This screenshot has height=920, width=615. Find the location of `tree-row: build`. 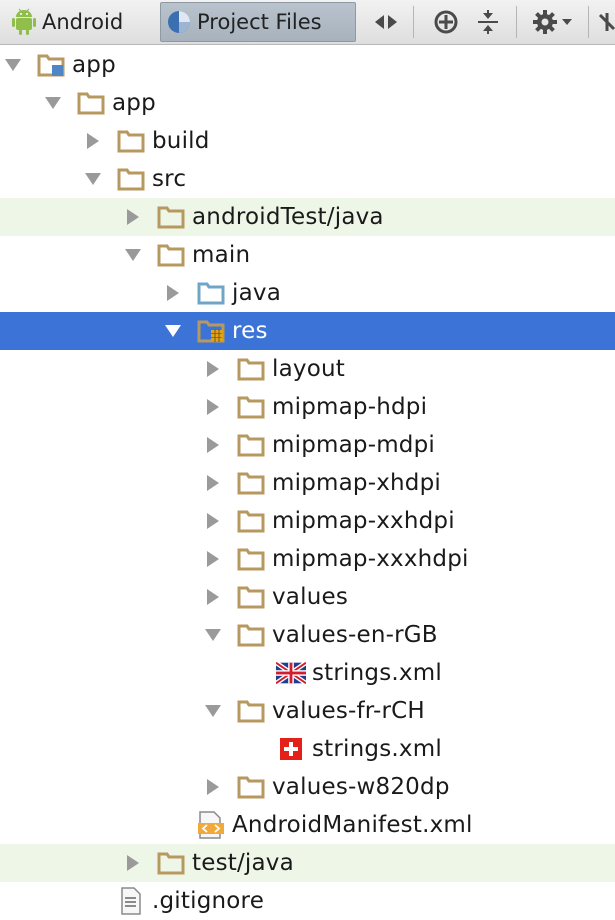

tree-row: build is located at coordinates (307, 141).